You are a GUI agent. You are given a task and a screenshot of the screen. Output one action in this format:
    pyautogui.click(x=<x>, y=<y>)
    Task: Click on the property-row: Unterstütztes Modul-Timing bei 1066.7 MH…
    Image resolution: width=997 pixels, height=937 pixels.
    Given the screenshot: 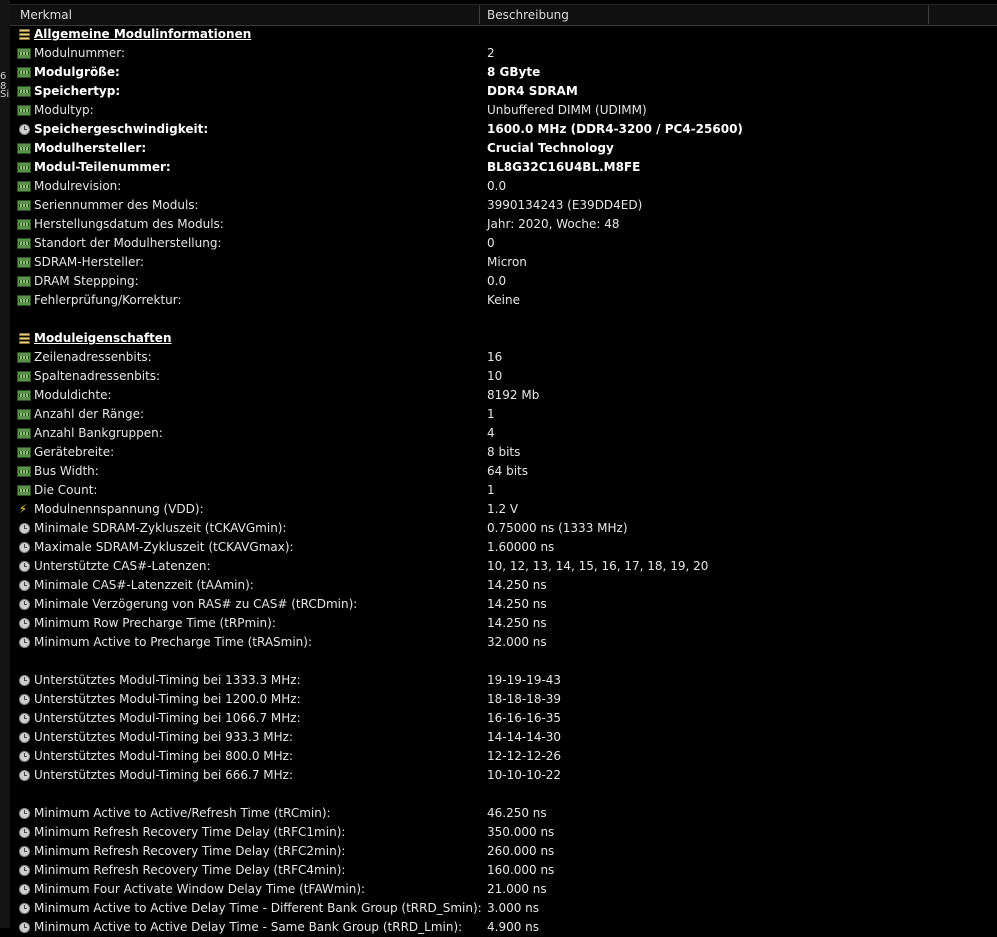 What is the action you would take?
    pyautogui.click(x=498, y=718)
    